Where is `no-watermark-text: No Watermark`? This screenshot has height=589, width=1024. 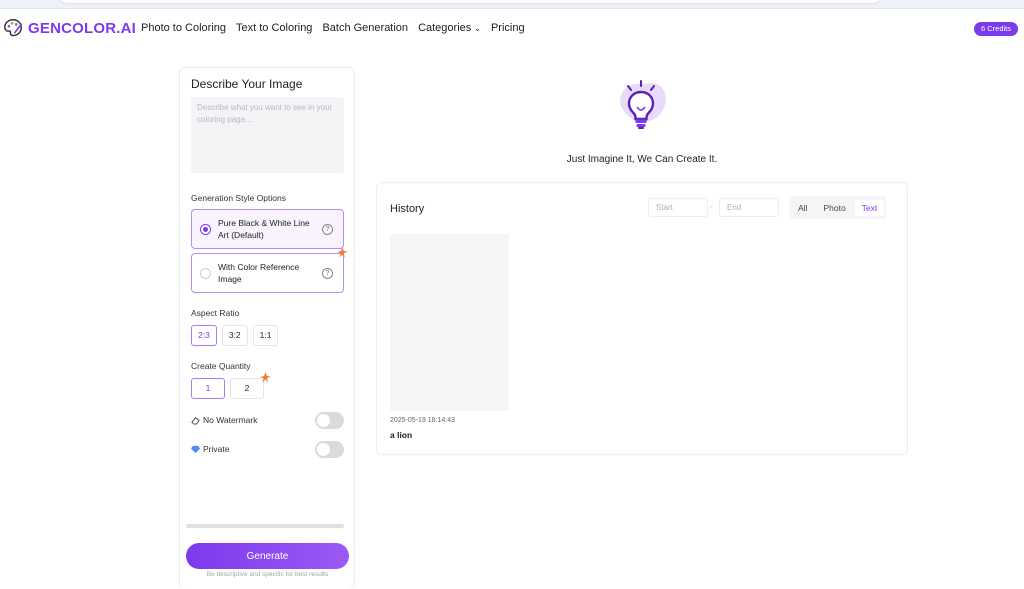
no-watermark-text: No Watermark is located at coordinates (230, 420).